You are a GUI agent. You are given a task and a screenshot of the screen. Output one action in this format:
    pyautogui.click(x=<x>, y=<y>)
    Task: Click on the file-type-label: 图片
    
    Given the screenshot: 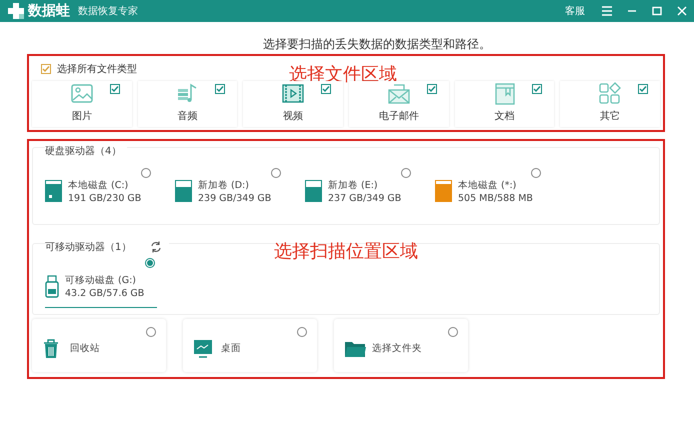 What is the action you would take?
    pyautogui.click(x=82, y=116)
    